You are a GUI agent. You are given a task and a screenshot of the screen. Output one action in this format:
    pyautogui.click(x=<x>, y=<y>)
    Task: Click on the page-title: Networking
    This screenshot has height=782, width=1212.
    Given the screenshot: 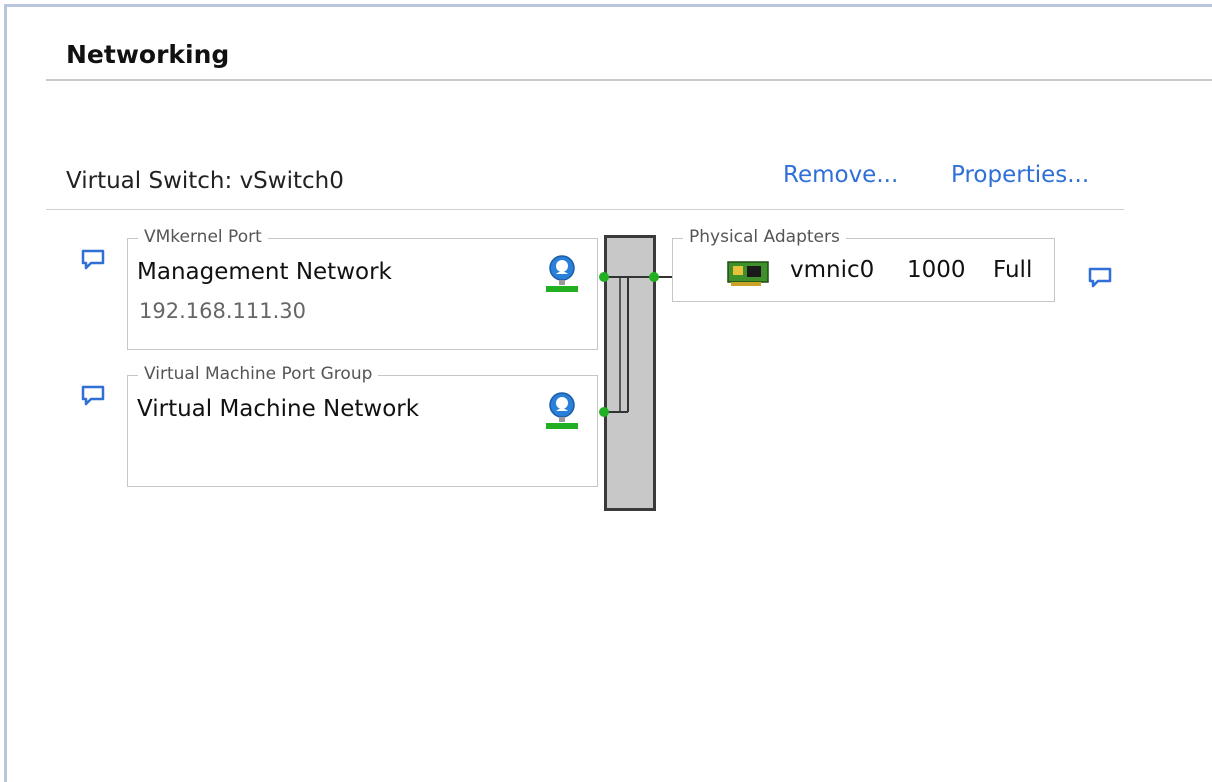 What is the action you would take?
    pyautogui.click(x=148, y=54)
    